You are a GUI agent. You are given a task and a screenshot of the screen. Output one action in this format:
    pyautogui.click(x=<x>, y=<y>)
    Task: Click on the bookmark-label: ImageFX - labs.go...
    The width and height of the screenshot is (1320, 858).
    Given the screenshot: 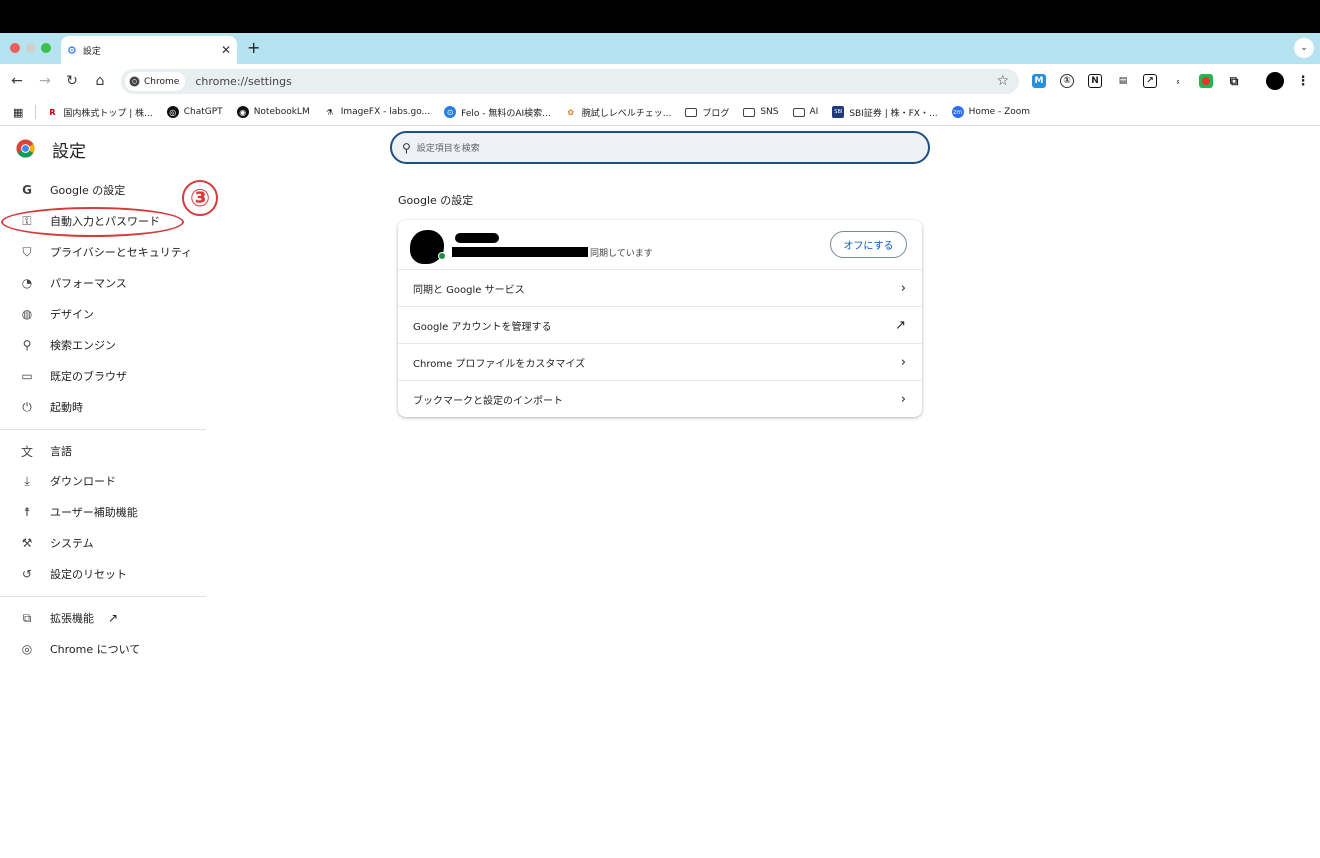 What is the action you would take?
    pyautogui.click(x=385, y=112)
    